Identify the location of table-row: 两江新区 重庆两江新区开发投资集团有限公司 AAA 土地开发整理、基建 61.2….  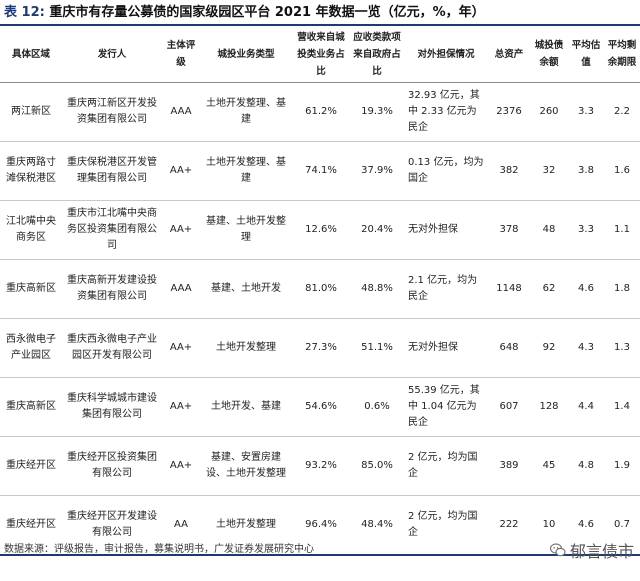
(320, 112).